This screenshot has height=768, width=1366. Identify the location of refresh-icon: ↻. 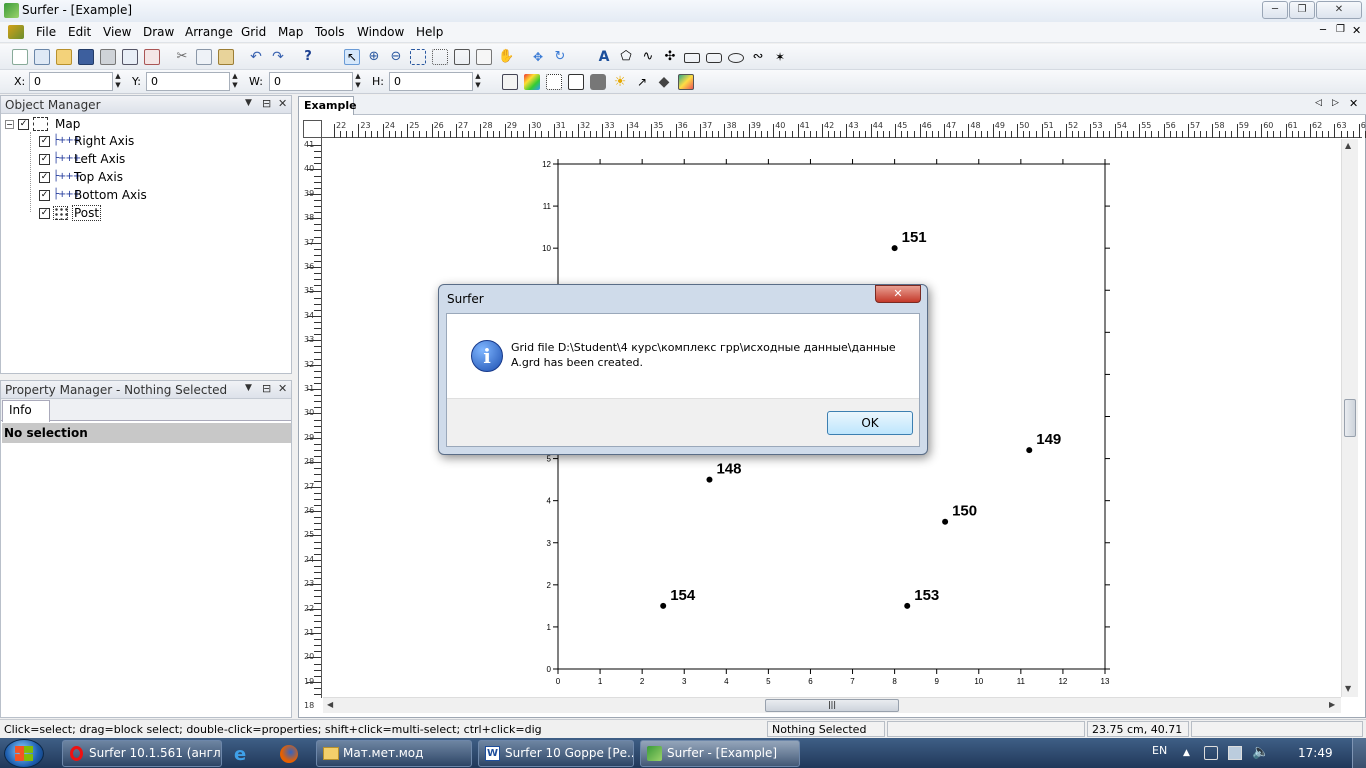
(560, 57).